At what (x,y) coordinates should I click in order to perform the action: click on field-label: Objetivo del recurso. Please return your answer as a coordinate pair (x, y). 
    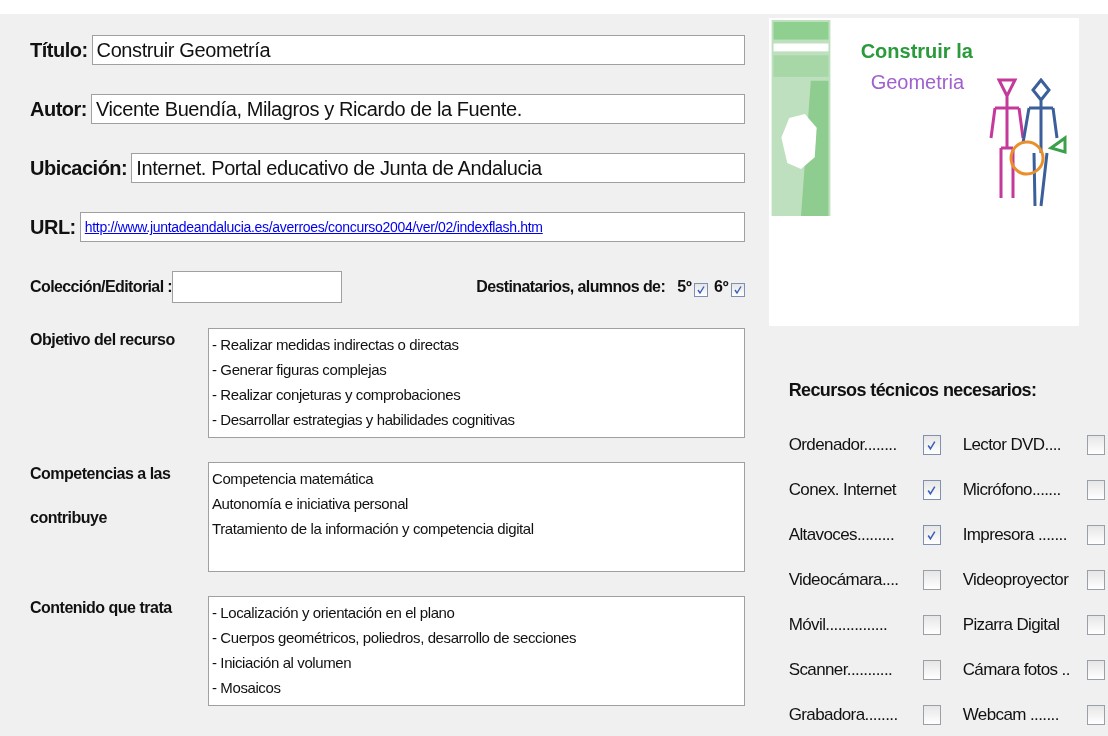
    Looking at the image, I should click on (103, 340).